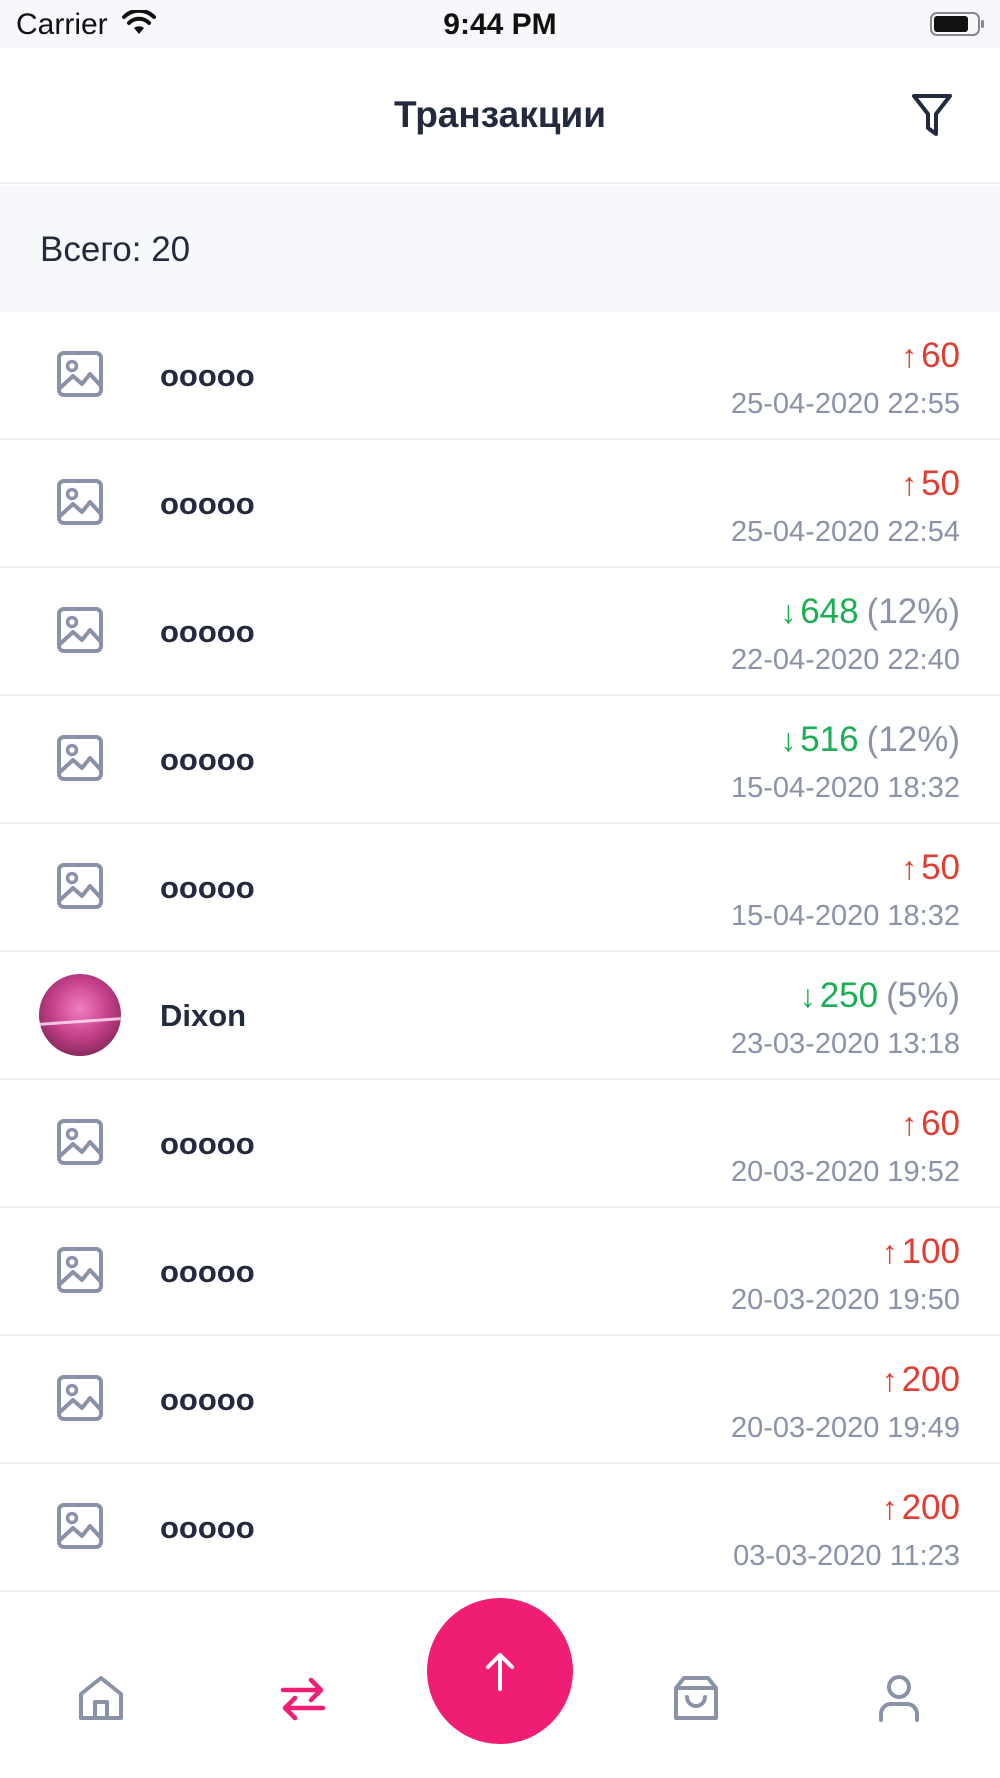 This screenshot has height=1778, width=1000. Describe the element at coordinates (880, 996) in the screenshot. I see `transaction-amount: ↓ 250 (5%)` at that location.